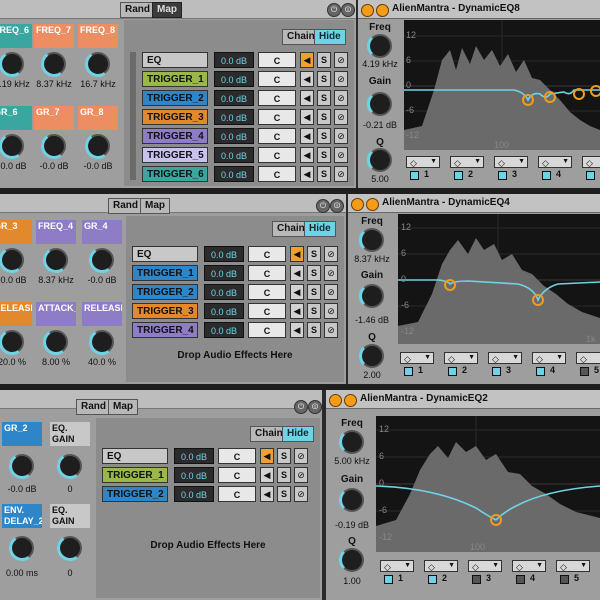 This screenshot has height=600, width=600. What do you see at coordinates (102, 253) in the screenshot?
I see `macro-gr-4: GR_4 -0.0 dB` at bounding box center [102, 253].